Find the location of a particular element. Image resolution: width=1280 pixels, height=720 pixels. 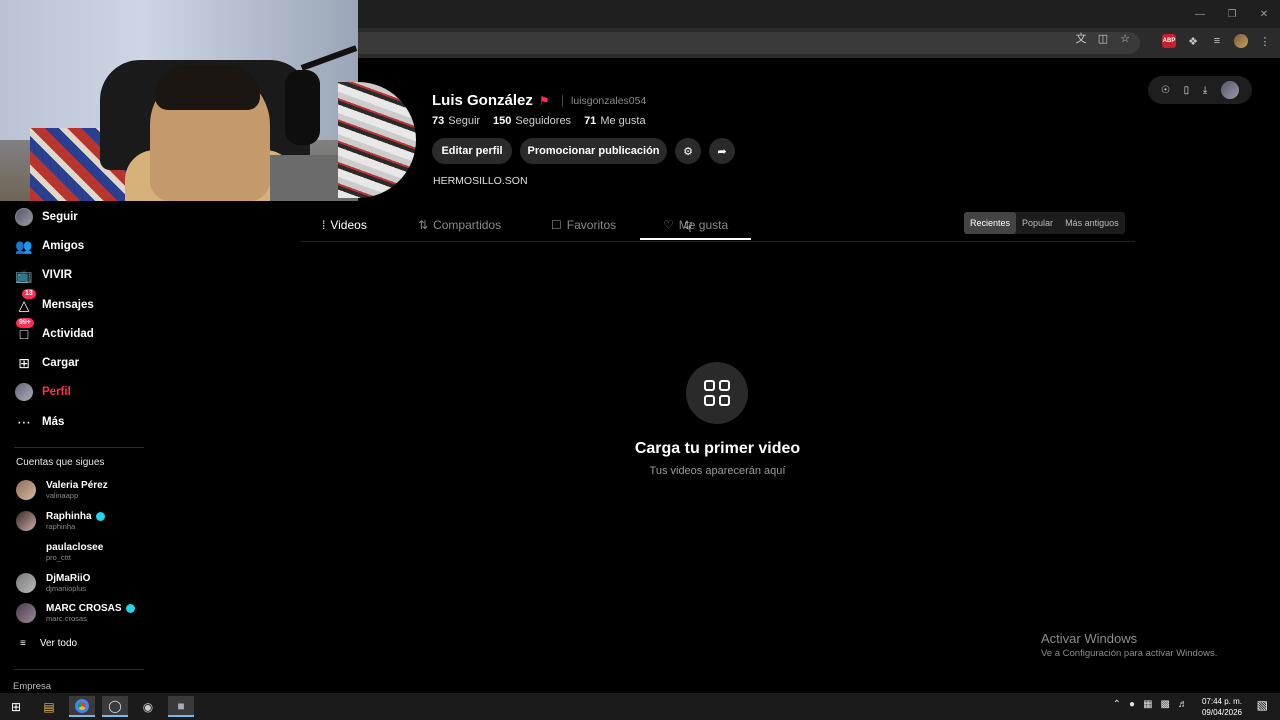

sidebar-item-label: VIVIR is located at coordinates (57, 275).